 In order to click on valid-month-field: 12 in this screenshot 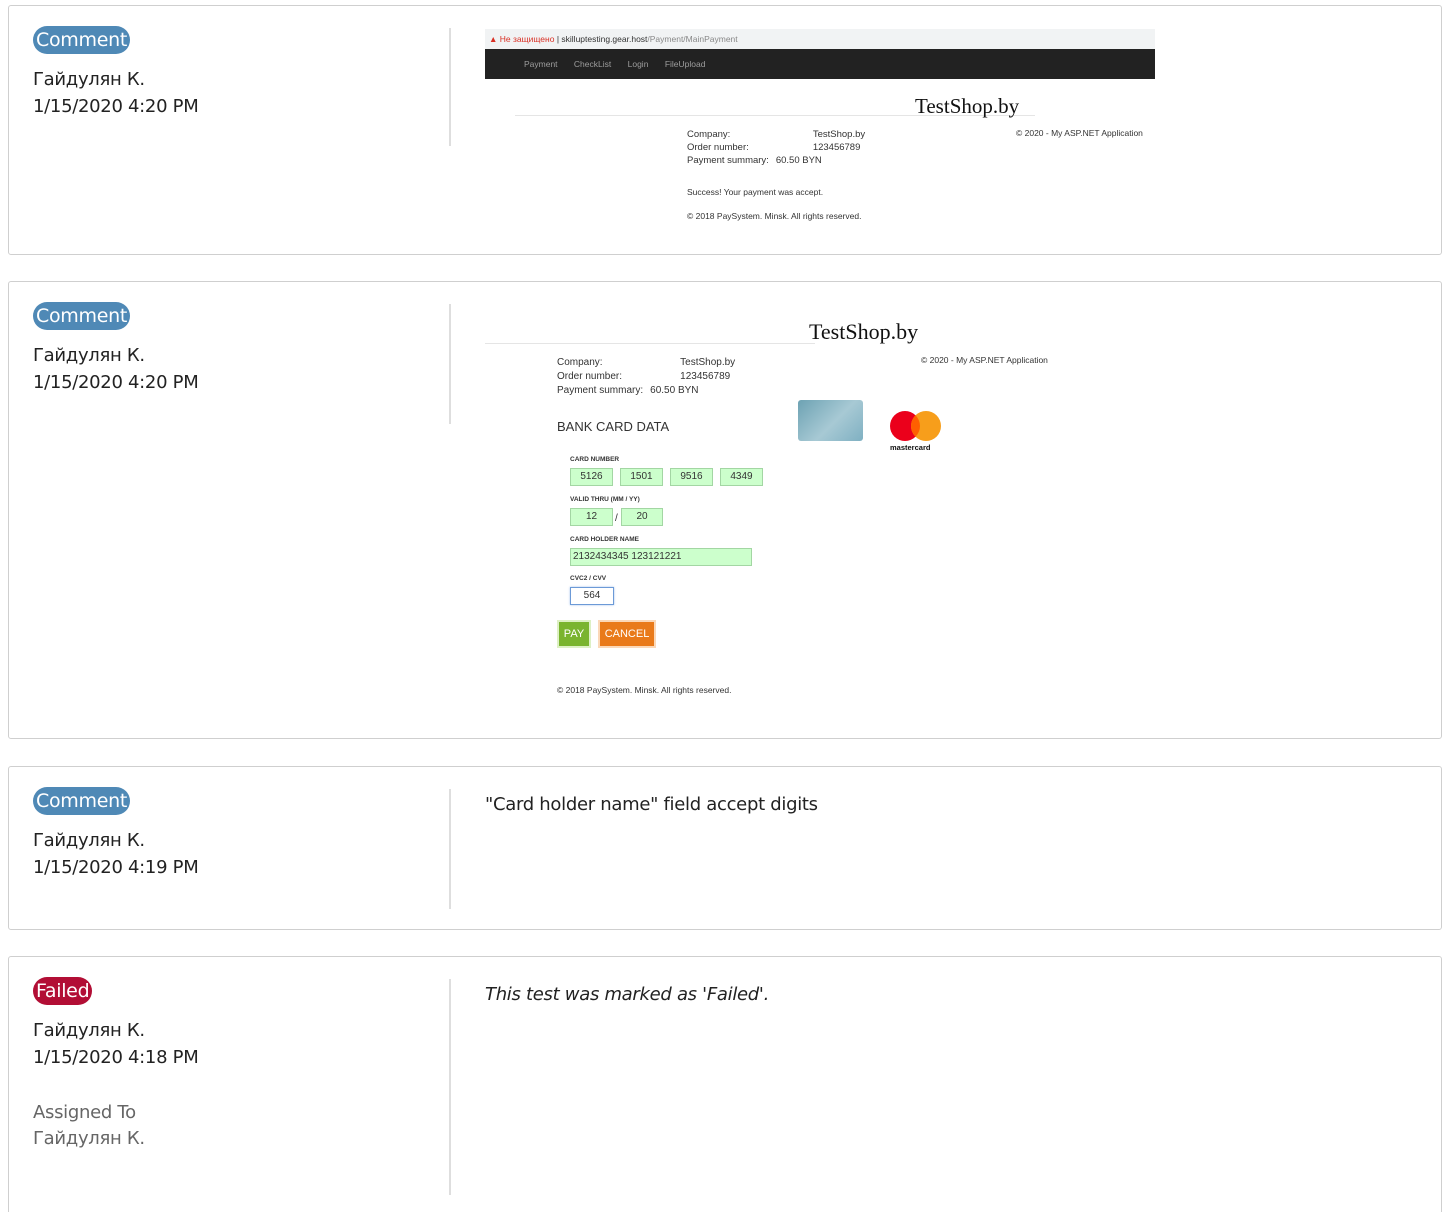, I will do `click(591, 517)`.